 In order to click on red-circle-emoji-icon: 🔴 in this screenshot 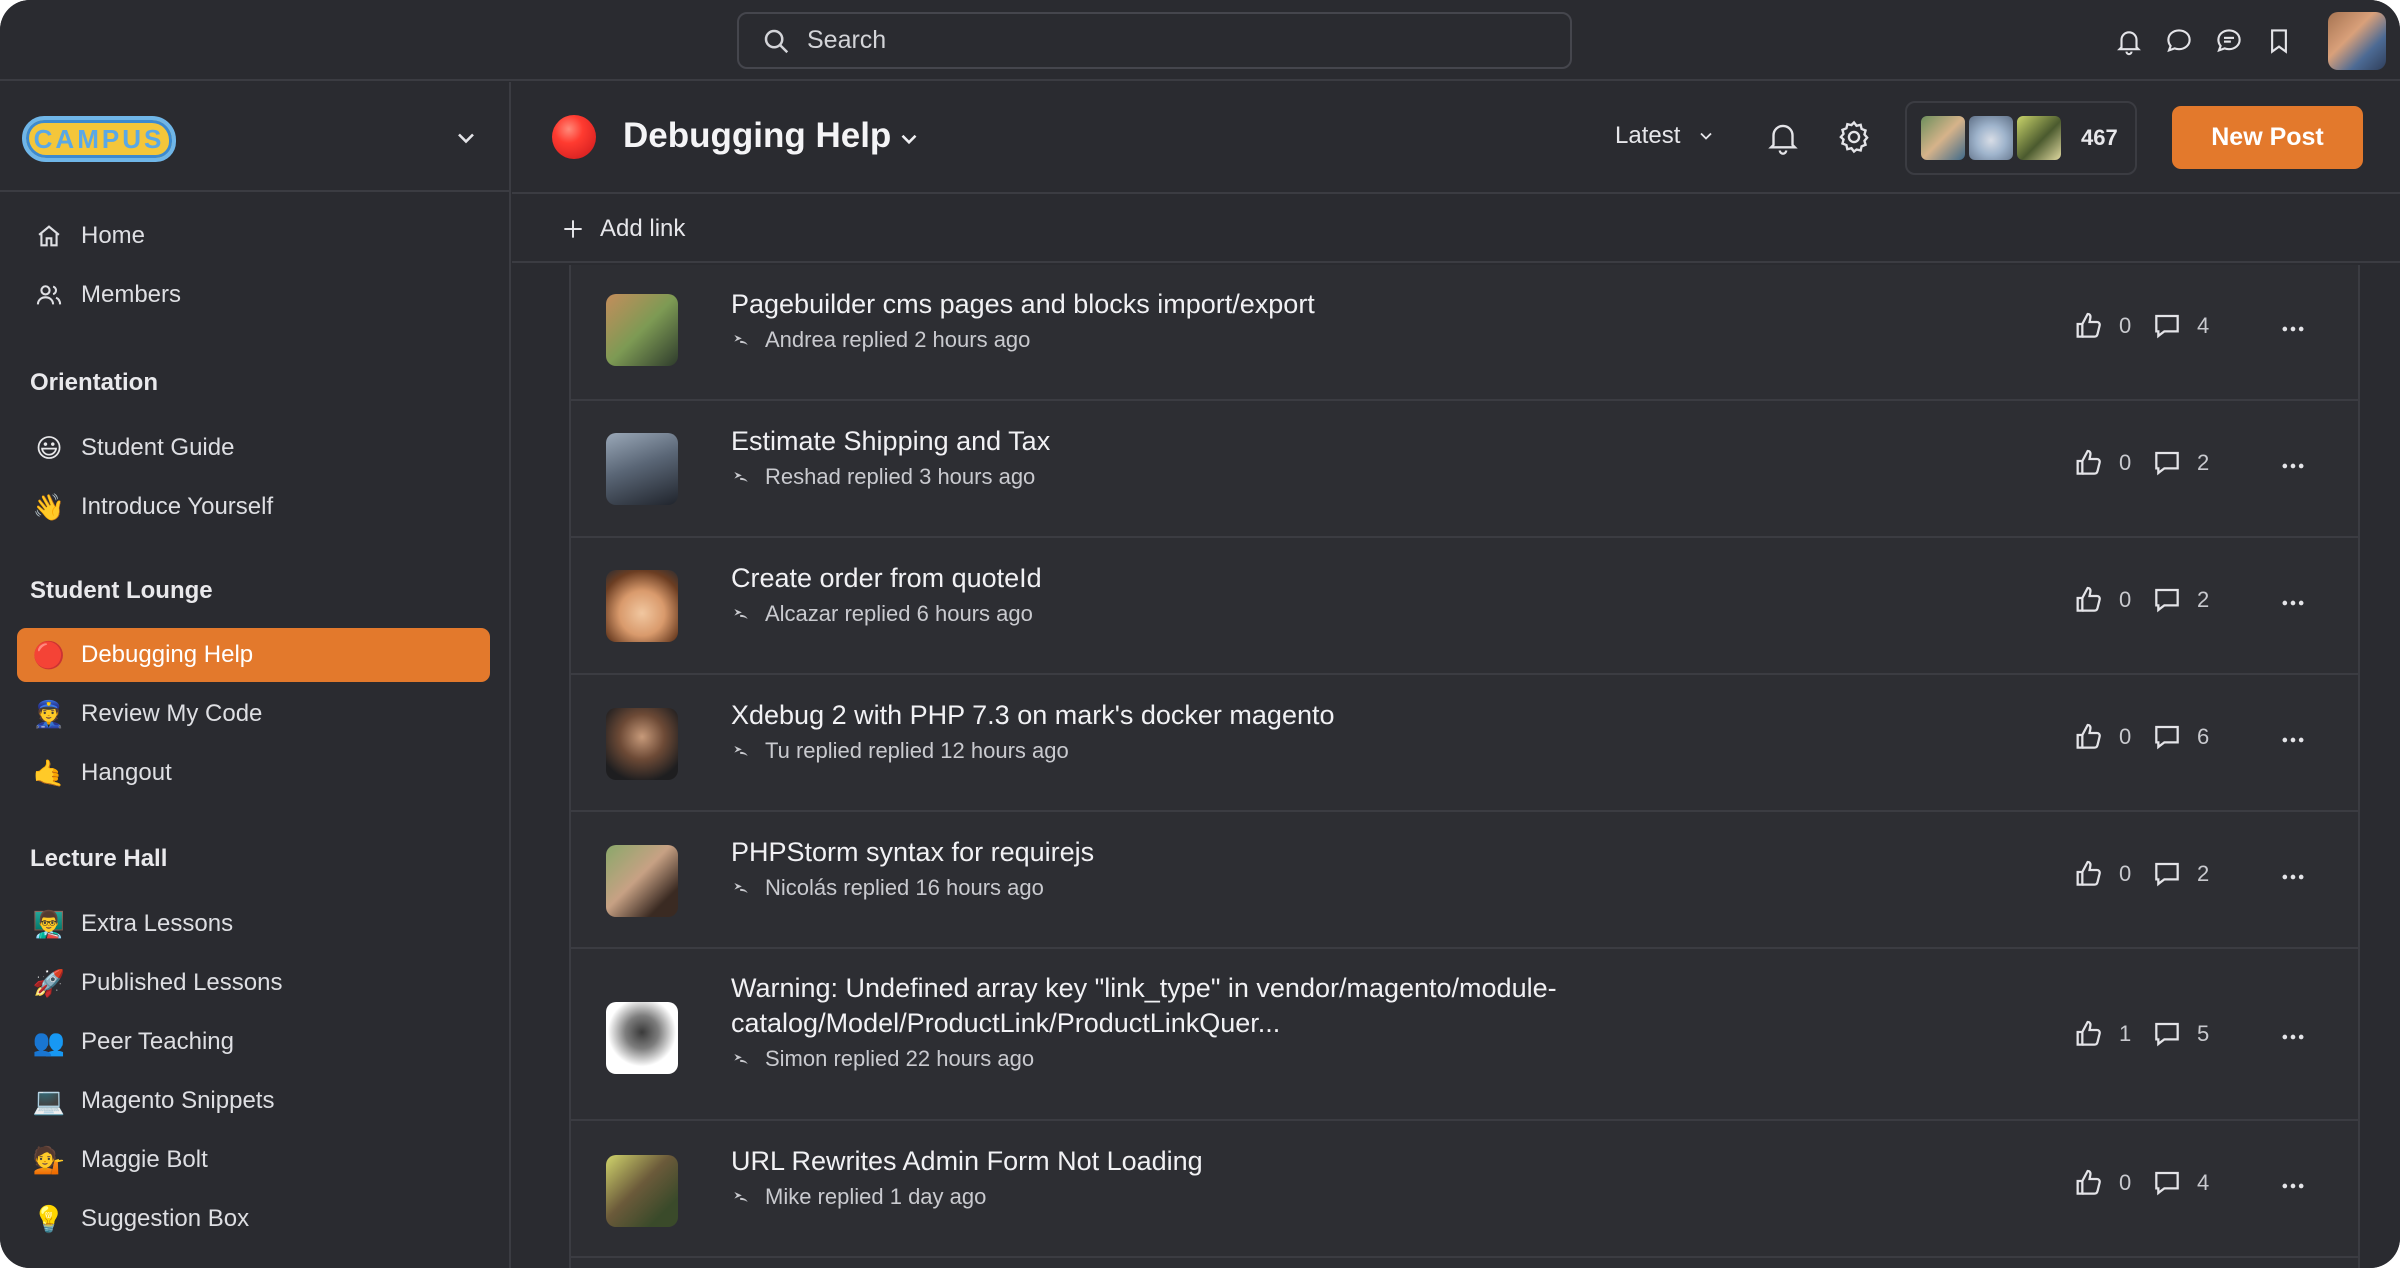, I will do `click(49, 654)`.